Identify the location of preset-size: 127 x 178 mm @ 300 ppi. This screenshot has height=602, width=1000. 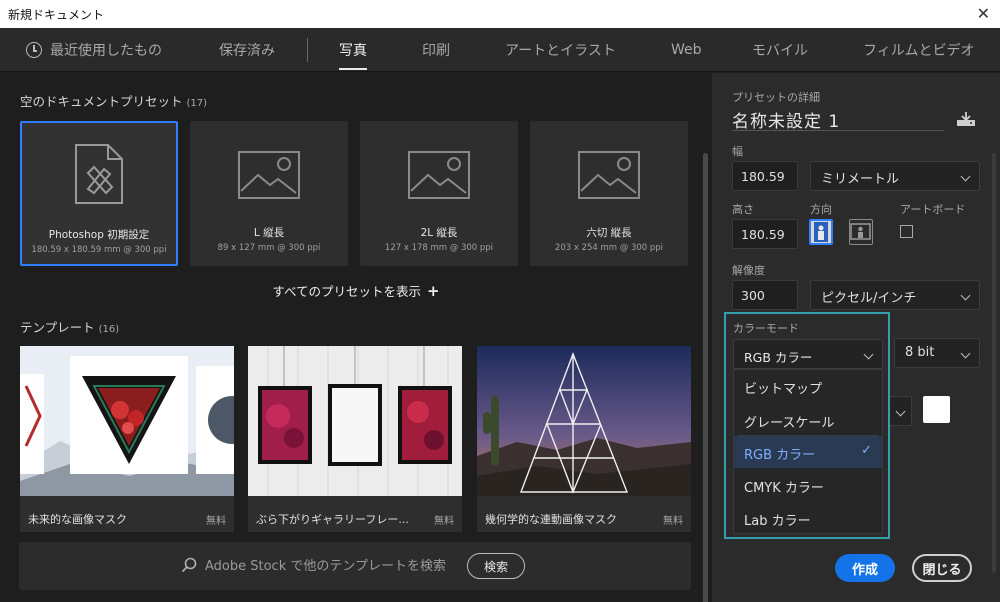
(439, 248).